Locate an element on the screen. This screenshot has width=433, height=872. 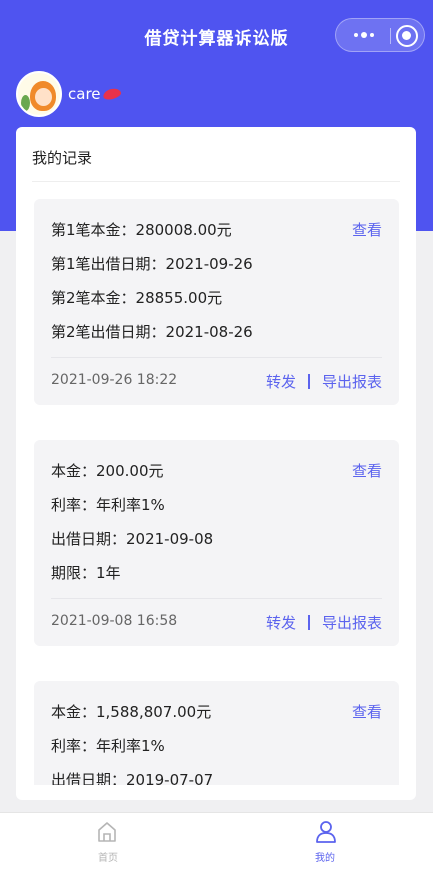
record-line: 第1笔出借日期：2021-09-26 is located at coordinates (152, 264).